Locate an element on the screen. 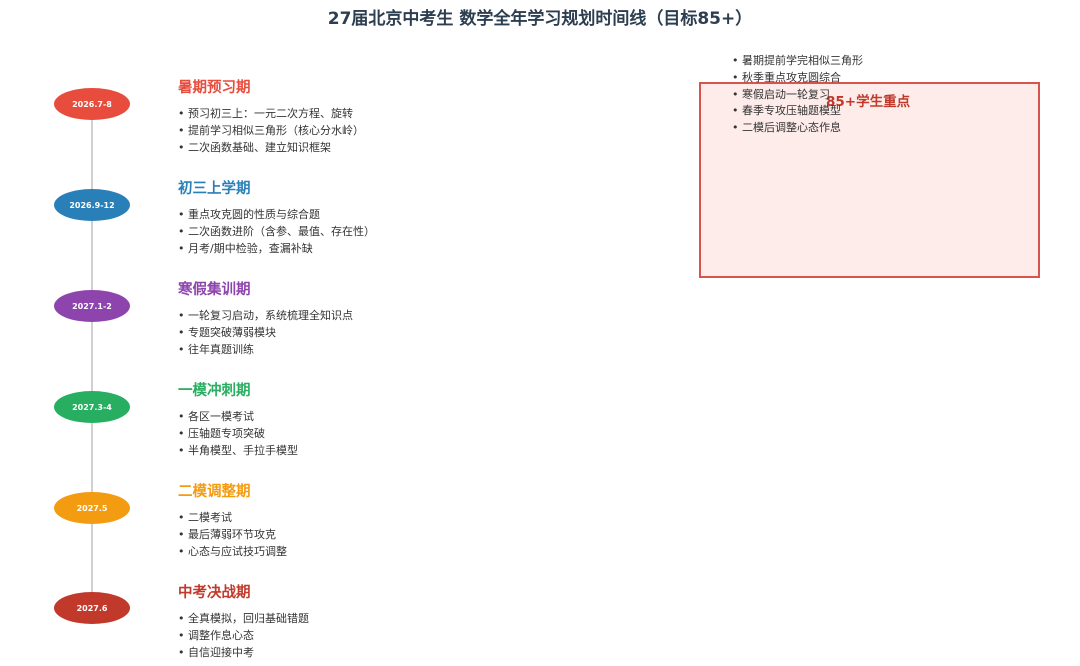 The width and height of the screenshot is (1080, 666). focus-item: 春季专攻压轴题模型 is located at coordinates (797, 111).